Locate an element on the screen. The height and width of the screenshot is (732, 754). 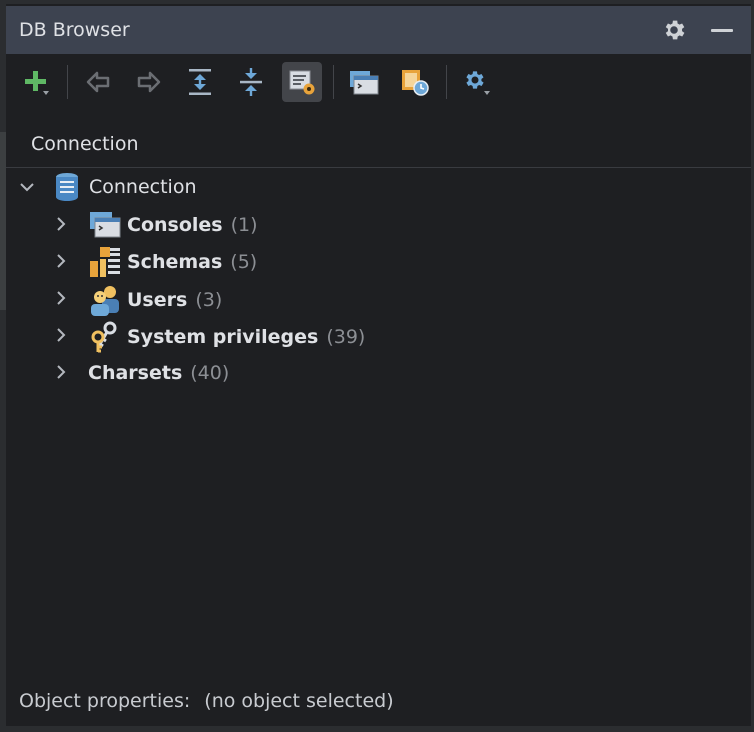
tree-node-schemas: Schemas (5) is located at coordinates (172, 262).